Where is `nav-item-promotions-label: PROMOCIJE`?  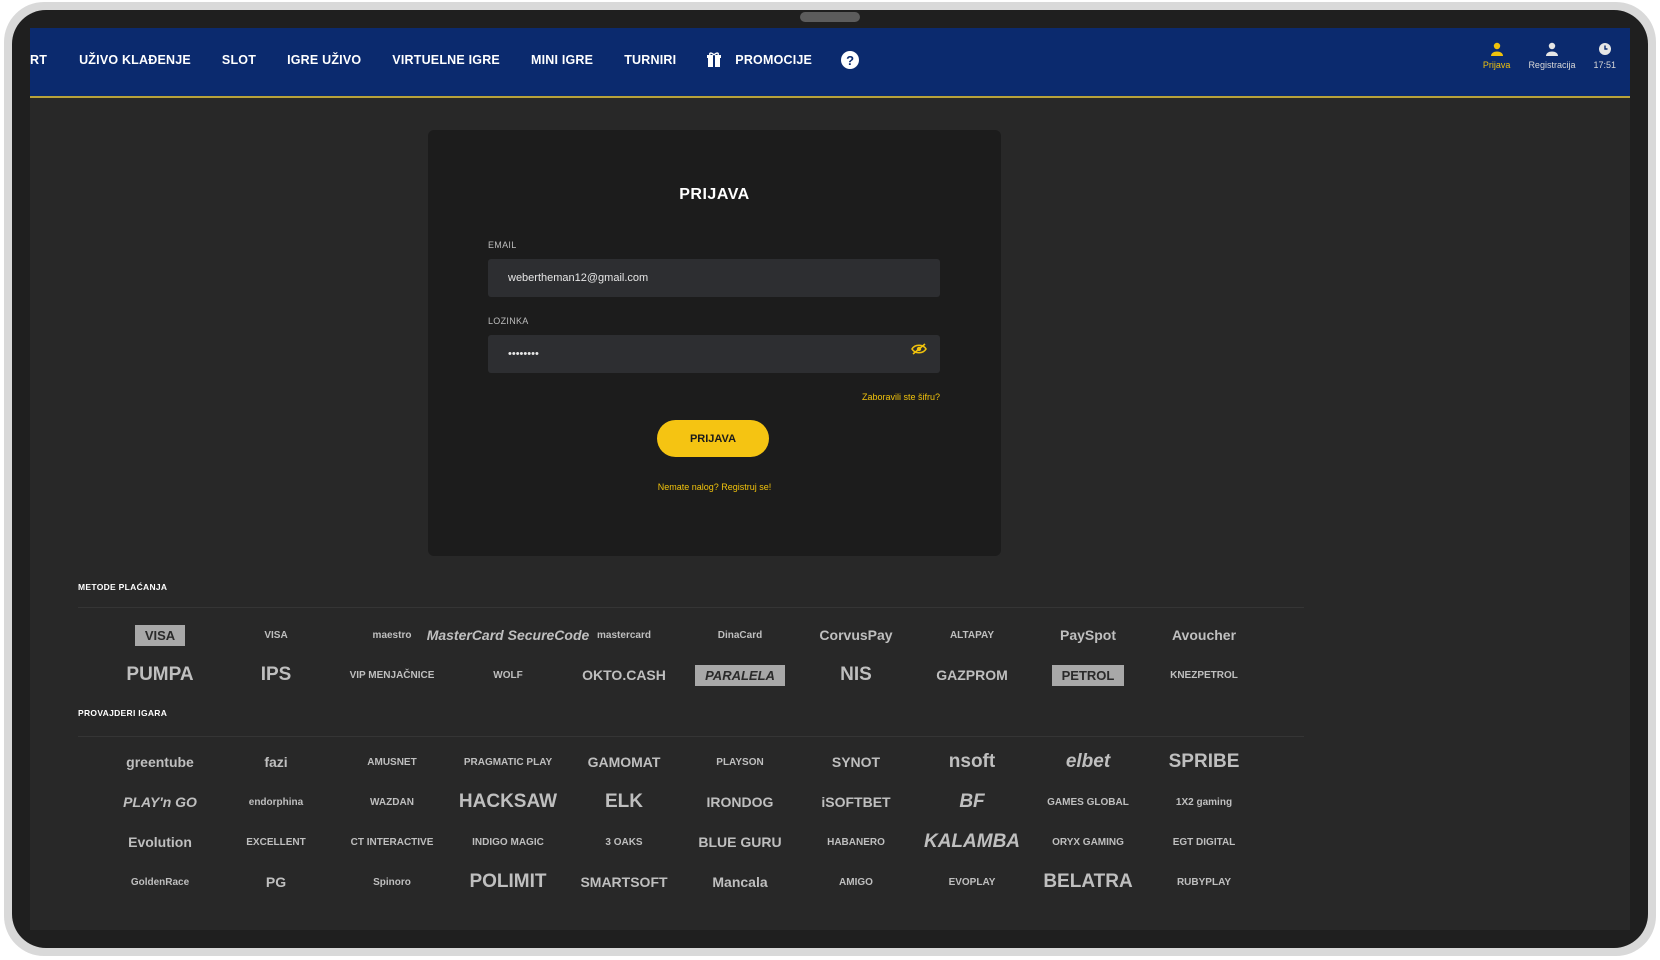 nav-item-promotions-label: PROMOCIJE is located at coordinates (774, 60).